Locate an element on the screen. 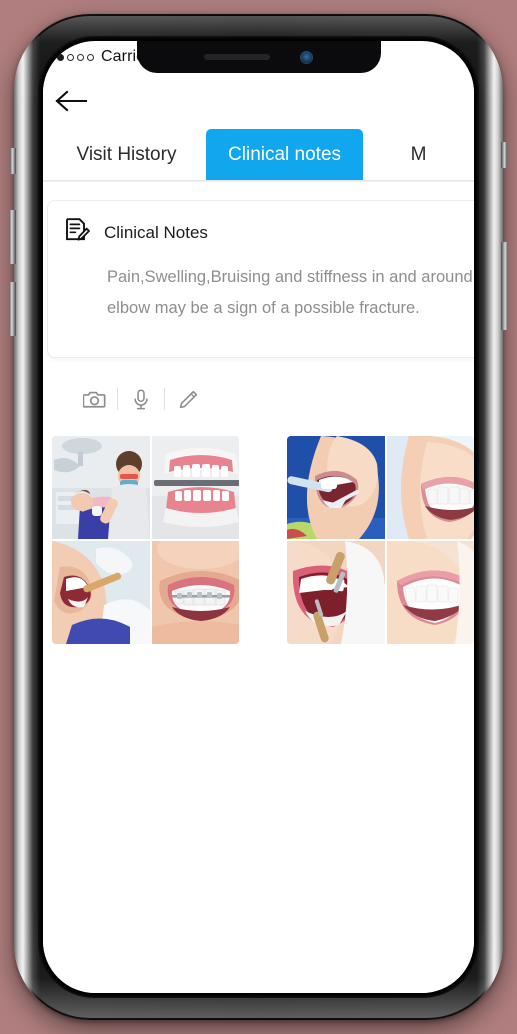  tab-clinical-notes: Clinical notes is located at coordinates (284, 155).